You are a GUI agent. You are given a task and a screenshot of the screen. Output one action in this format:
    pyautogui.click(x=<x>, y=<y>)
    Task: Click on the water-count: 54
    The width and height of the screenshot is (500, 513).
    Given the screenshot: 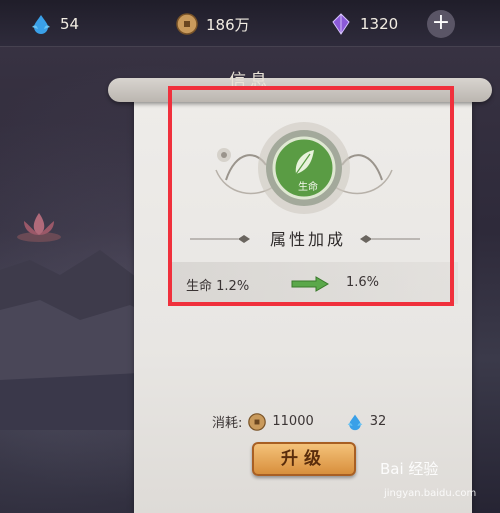 What is the action you would take?
    pyautogui.click(x=70, y=24)
    